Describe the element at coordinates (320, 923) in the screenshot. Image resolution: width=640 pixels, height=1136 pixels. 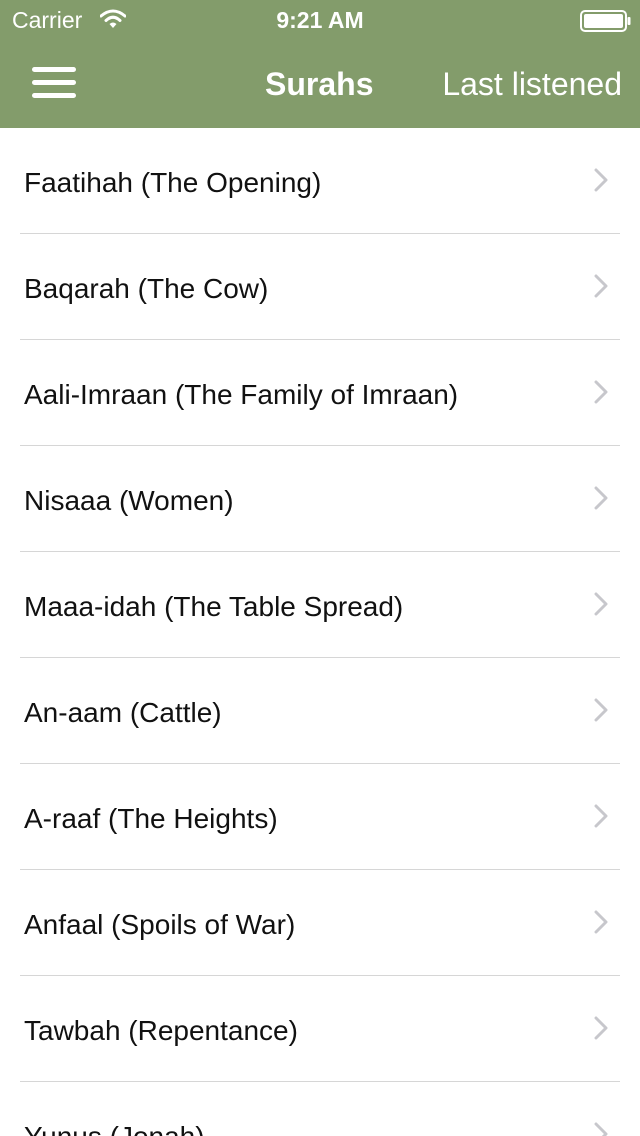
I see `surah-row: Anfaal (Spoils of War)` at that location.